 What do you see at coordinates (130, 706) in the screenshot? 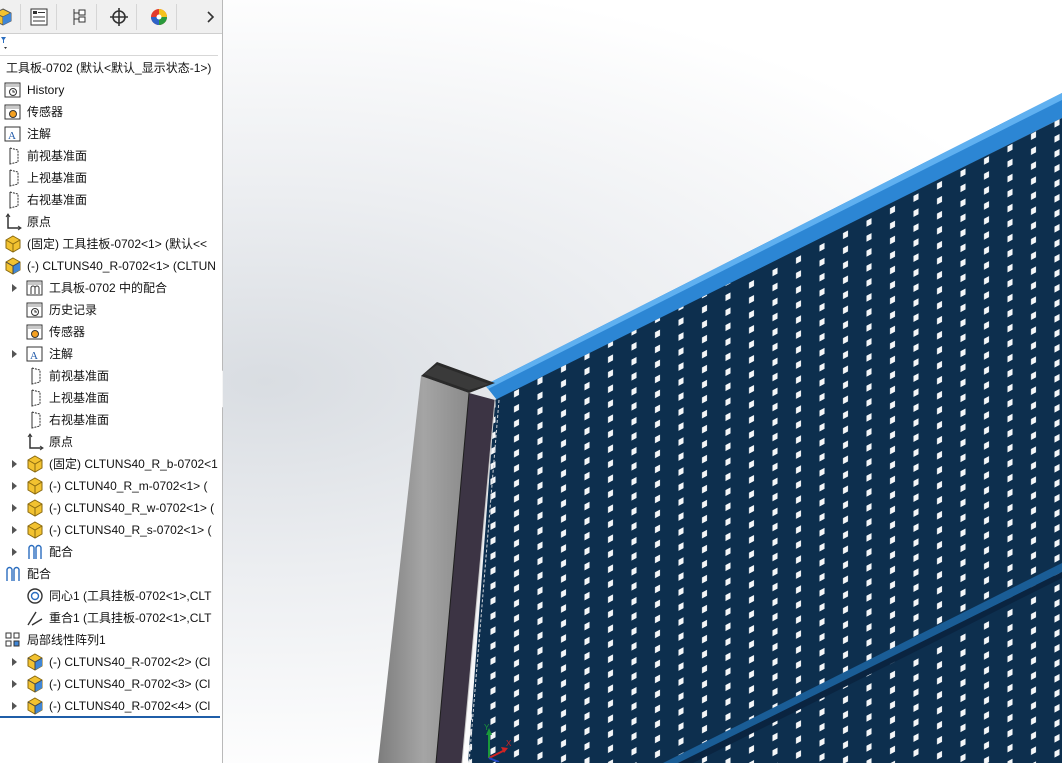
I see `tree-item-label: (-) CLTUNS40_R-0702<4> (Cl` at bounding box center [130, 706].